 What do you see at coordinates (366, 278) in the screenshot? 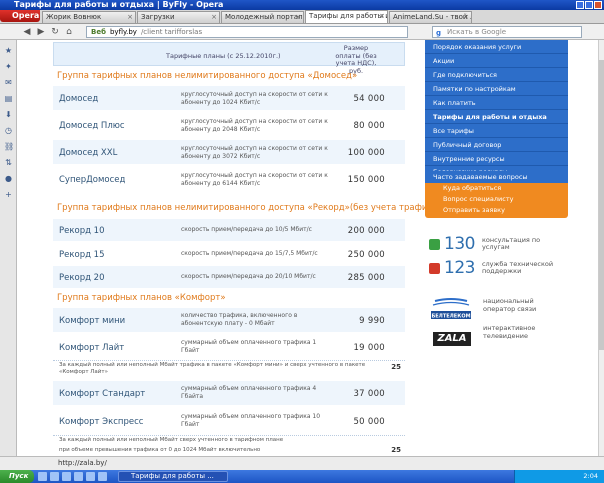
I see `plan-price: 285 000` at bounding box center [366, 278].